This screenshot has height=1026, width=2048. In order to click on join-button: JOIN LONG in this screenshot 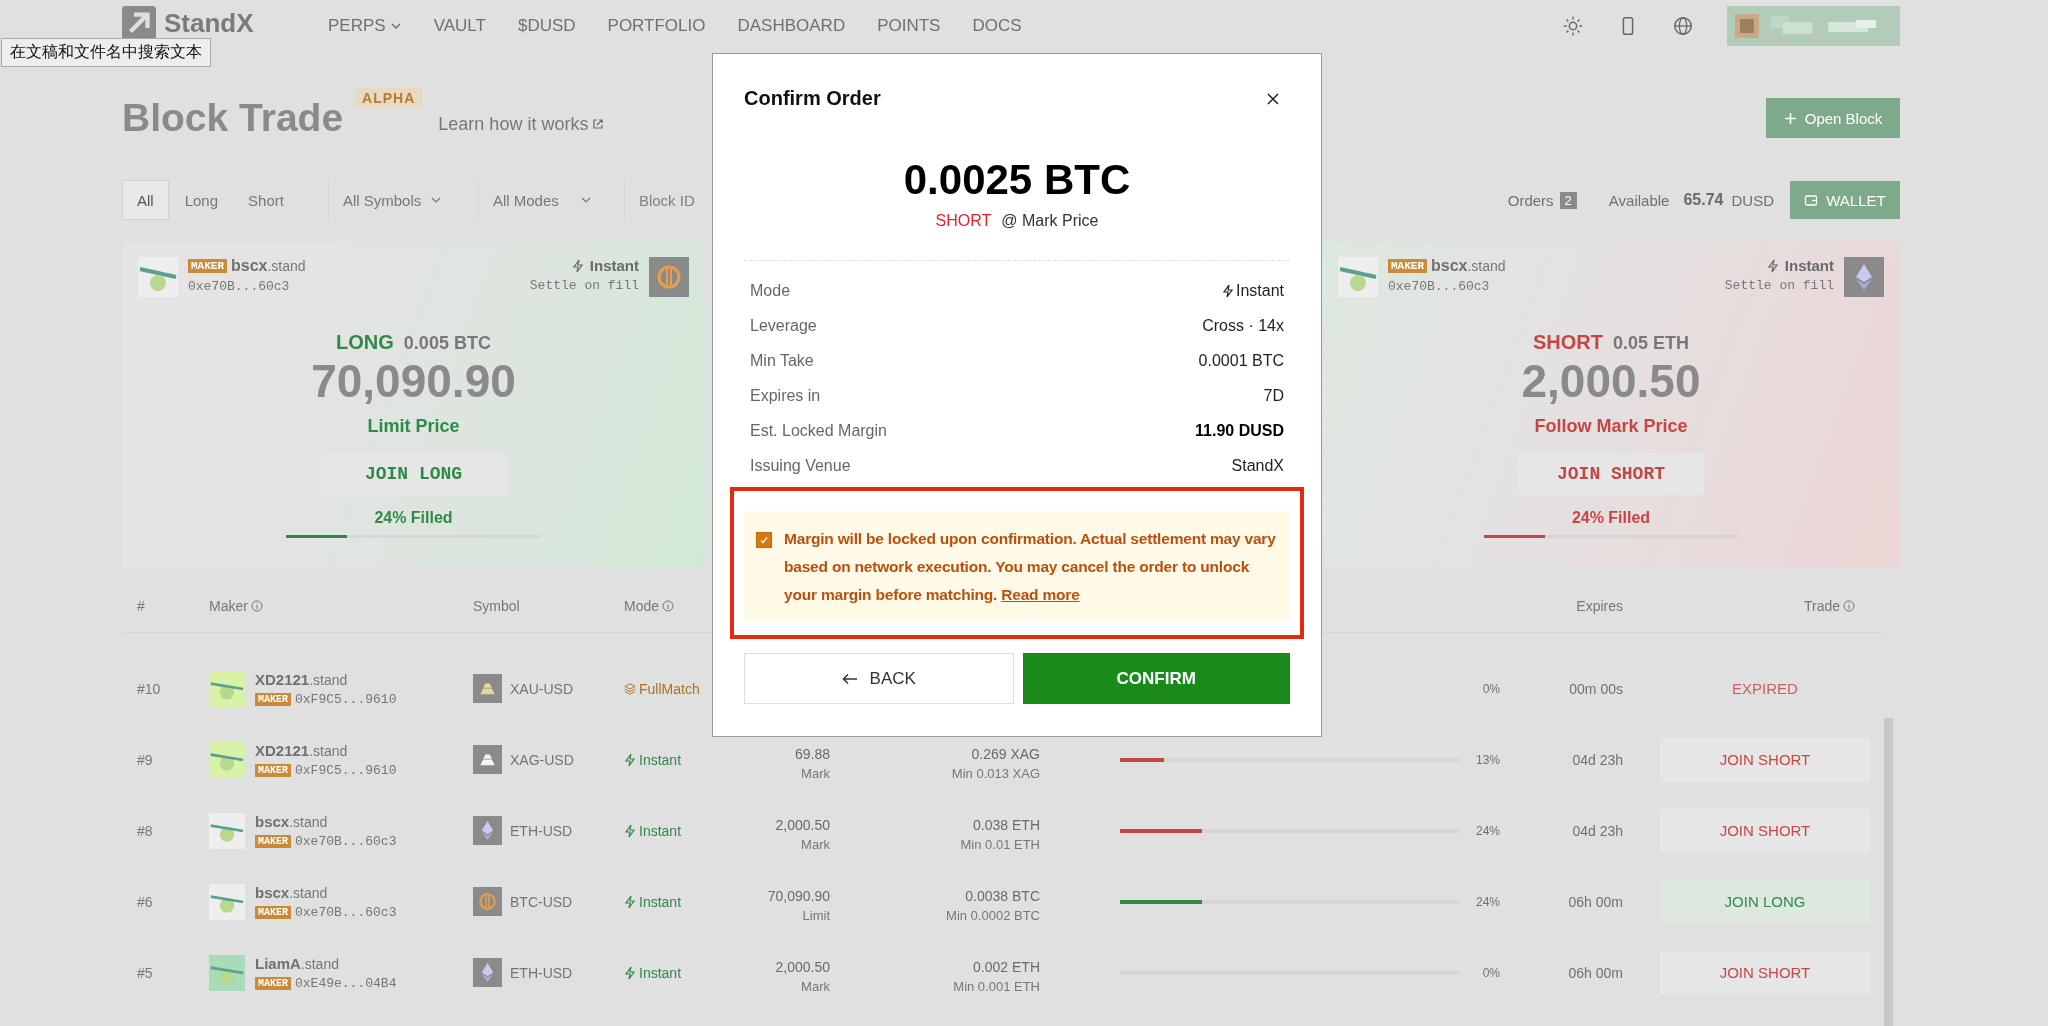, I will do `click(413, 474)`.